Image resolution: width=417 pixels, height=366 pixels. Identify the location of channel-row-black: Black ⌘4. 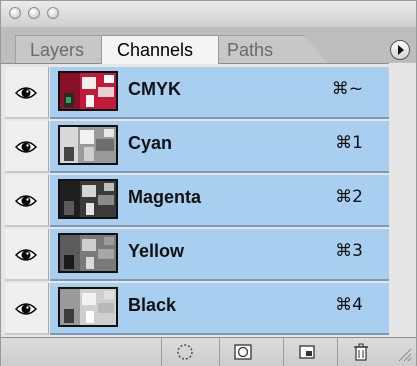
(197, 309).